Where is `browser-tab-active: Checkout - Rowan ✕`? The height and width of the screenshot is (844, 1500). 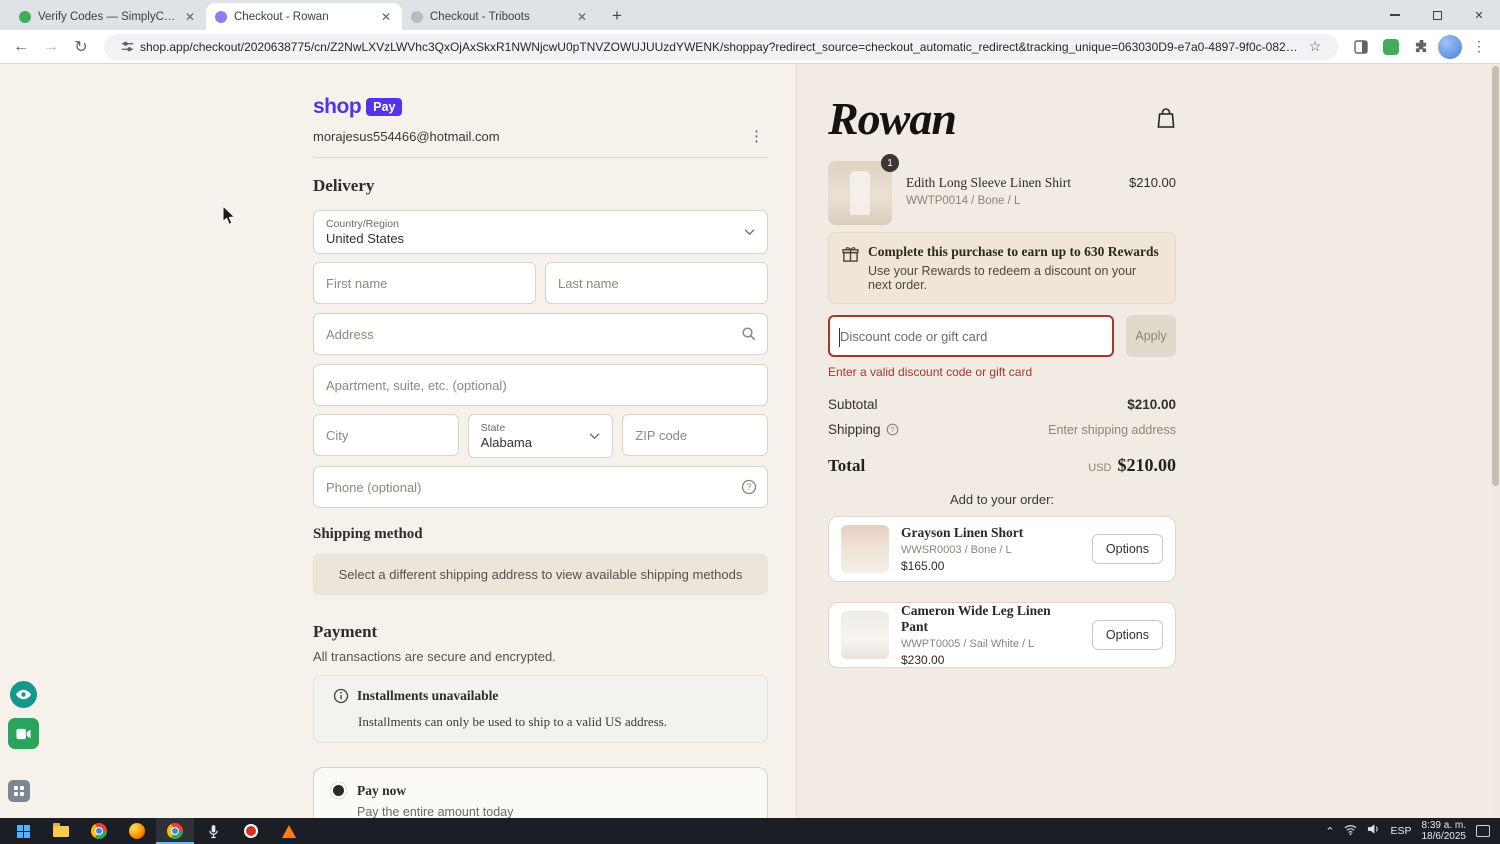 browser-tab-active: Checkout - Rowan ✕ is located at coordinates (304, 16).